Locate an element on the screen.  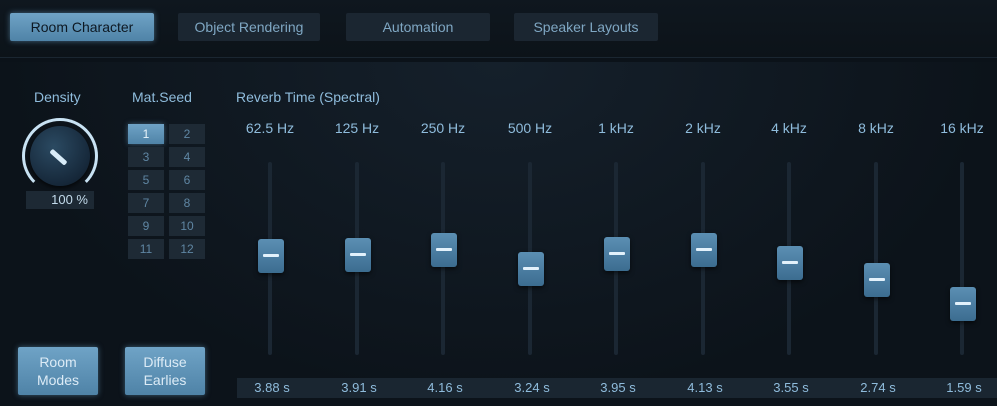
density-label: Density is located at coordinates (57, 97).